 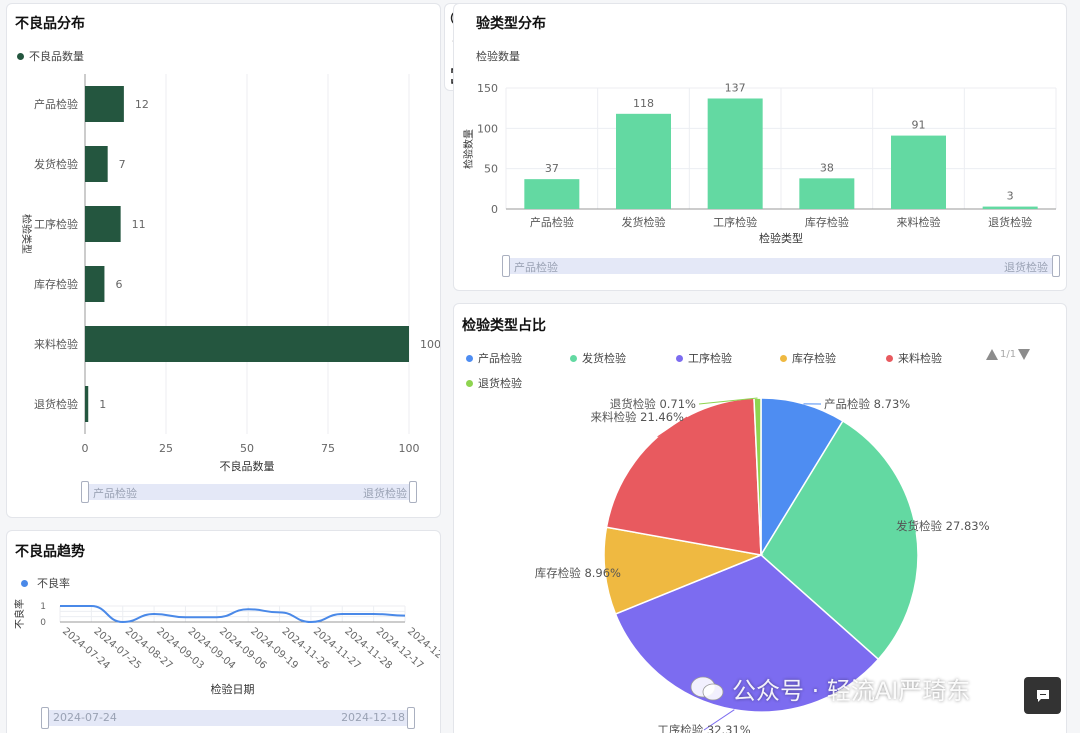 I want to click on y-tick-label: 发货检验, so click(x=56, y=164).